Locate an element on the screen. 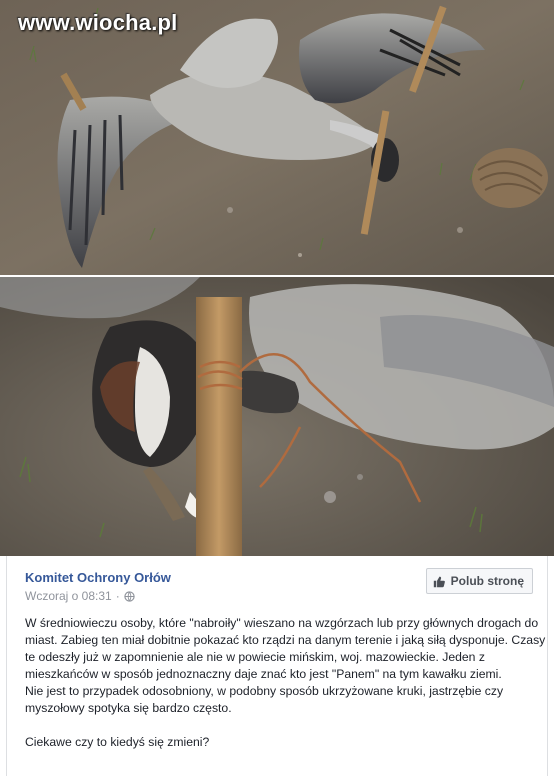 The image size is (554, 776). post-meta: Wczoraj o 08:31 · is located at coordinates (80, 596).